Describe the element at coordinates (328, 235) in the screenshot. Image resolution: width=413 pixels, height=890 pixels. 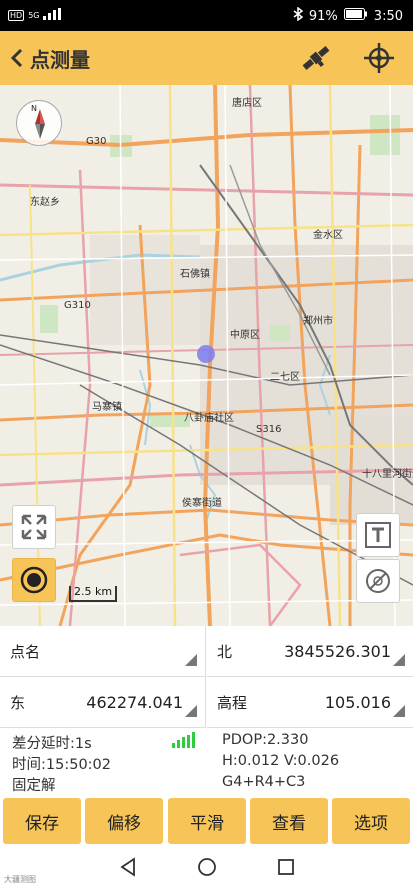
I see `map-place-label: 金水区` at that location.